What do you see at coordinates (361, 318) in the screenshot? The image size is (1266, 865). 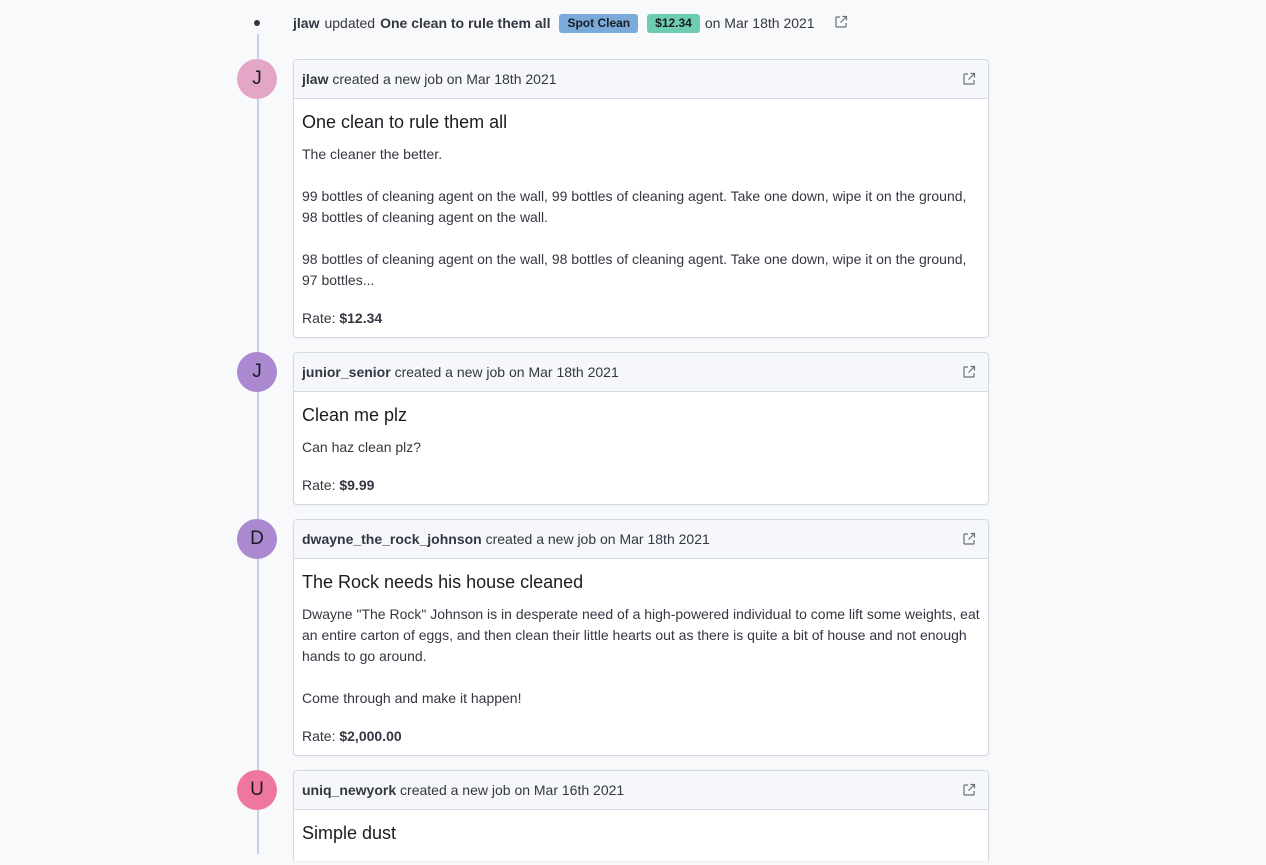 I see `rate-value: $12.34` at bounding box center [361, 318].